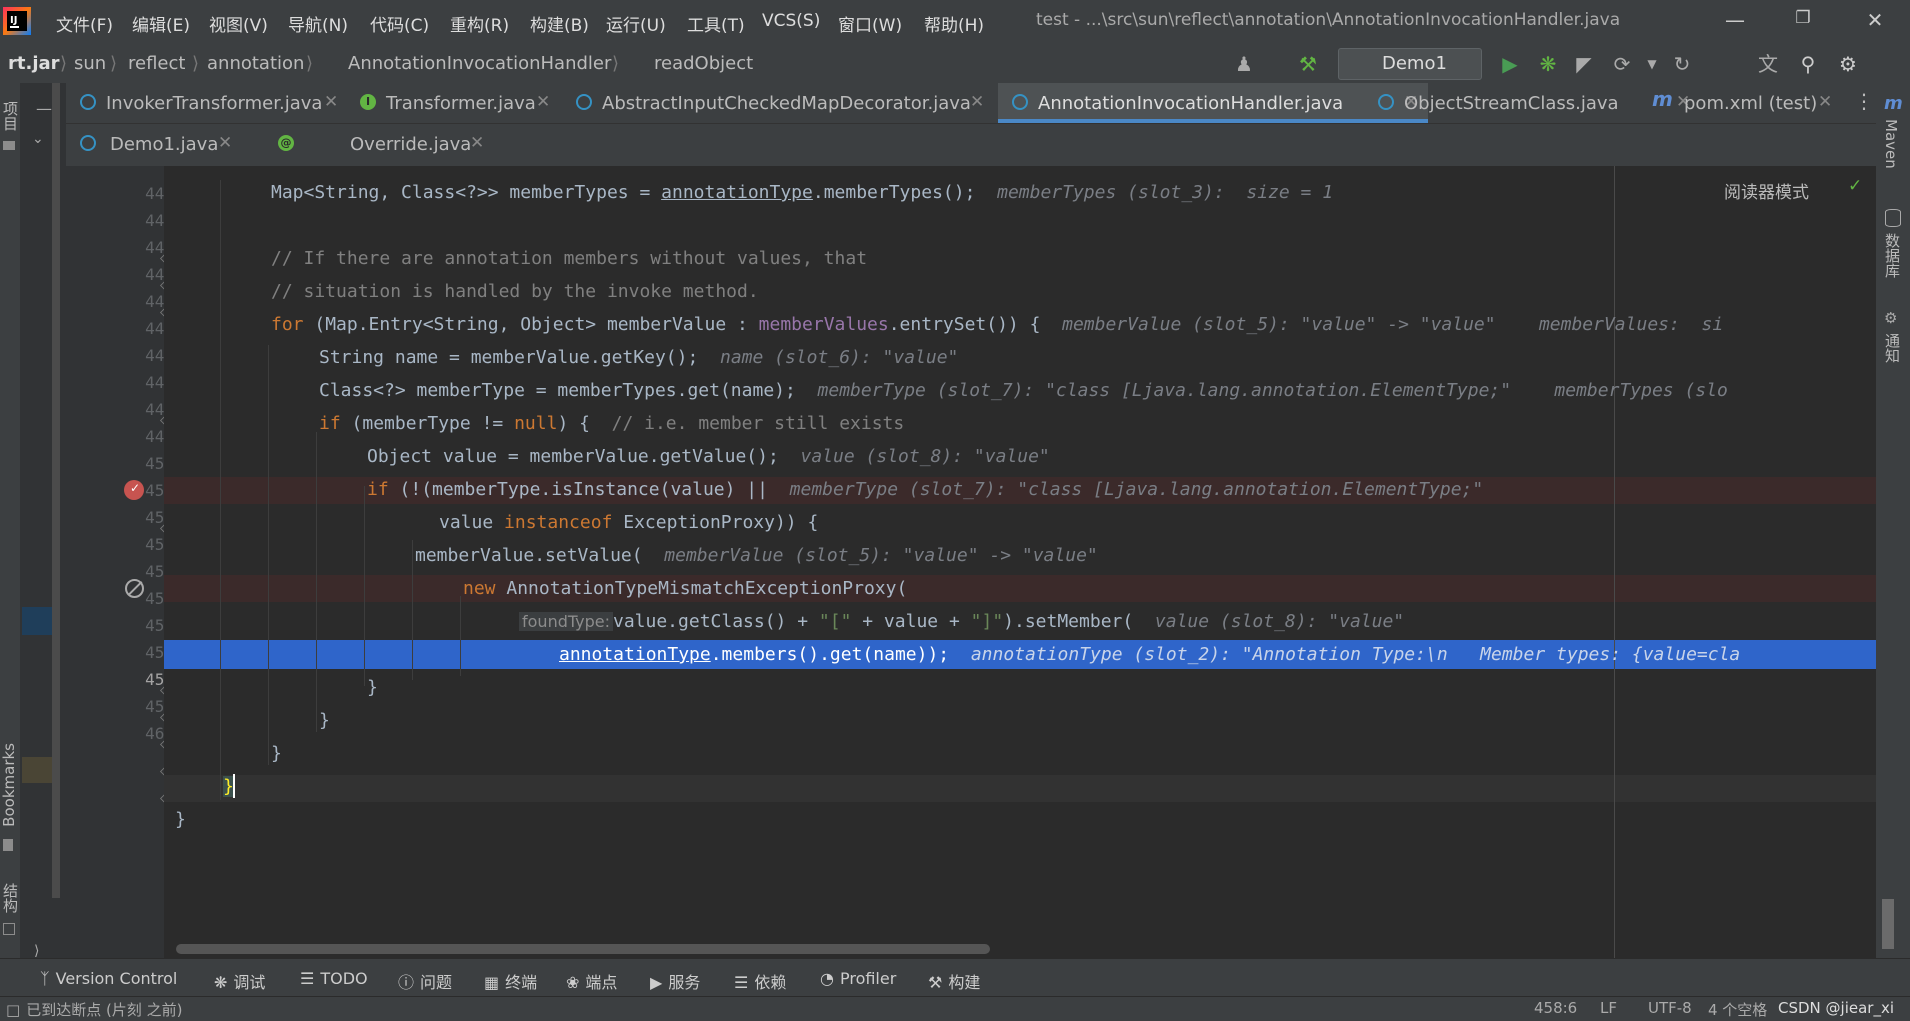 This screenshot has width=1910, height=1021. I want to click on problems-tool-button: ⓘ 问题, so click(425, 981).